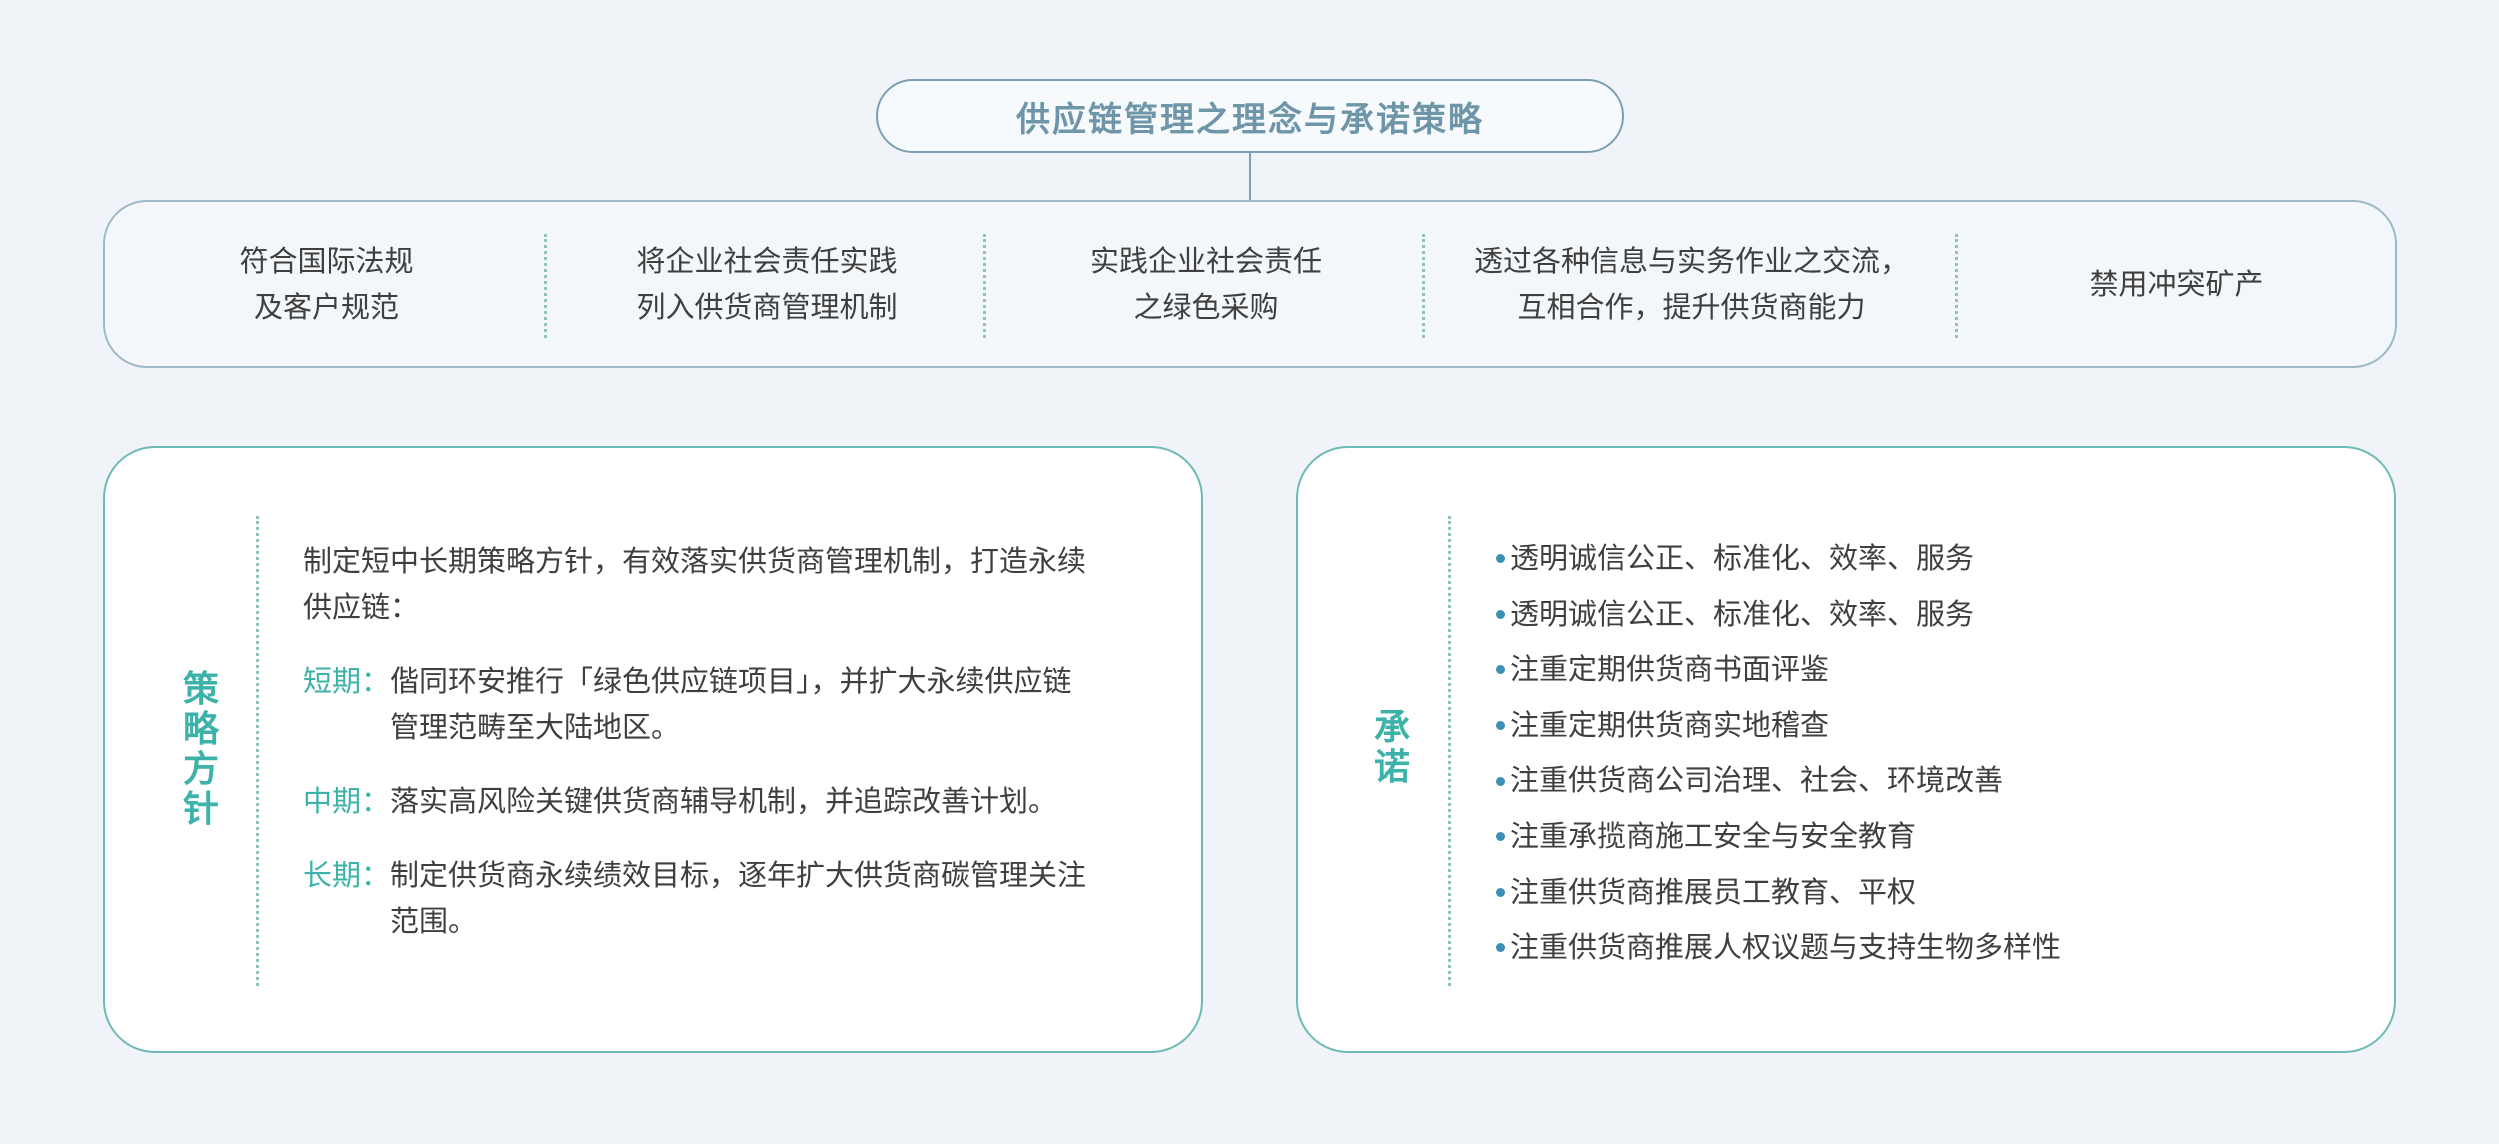 The image size is (2499, 1144). What do you see at coordinates (326, 284) in the screenshot?
I see `principle-item: 符合国际法规 及客户规范` at bounding box center [326, 284].